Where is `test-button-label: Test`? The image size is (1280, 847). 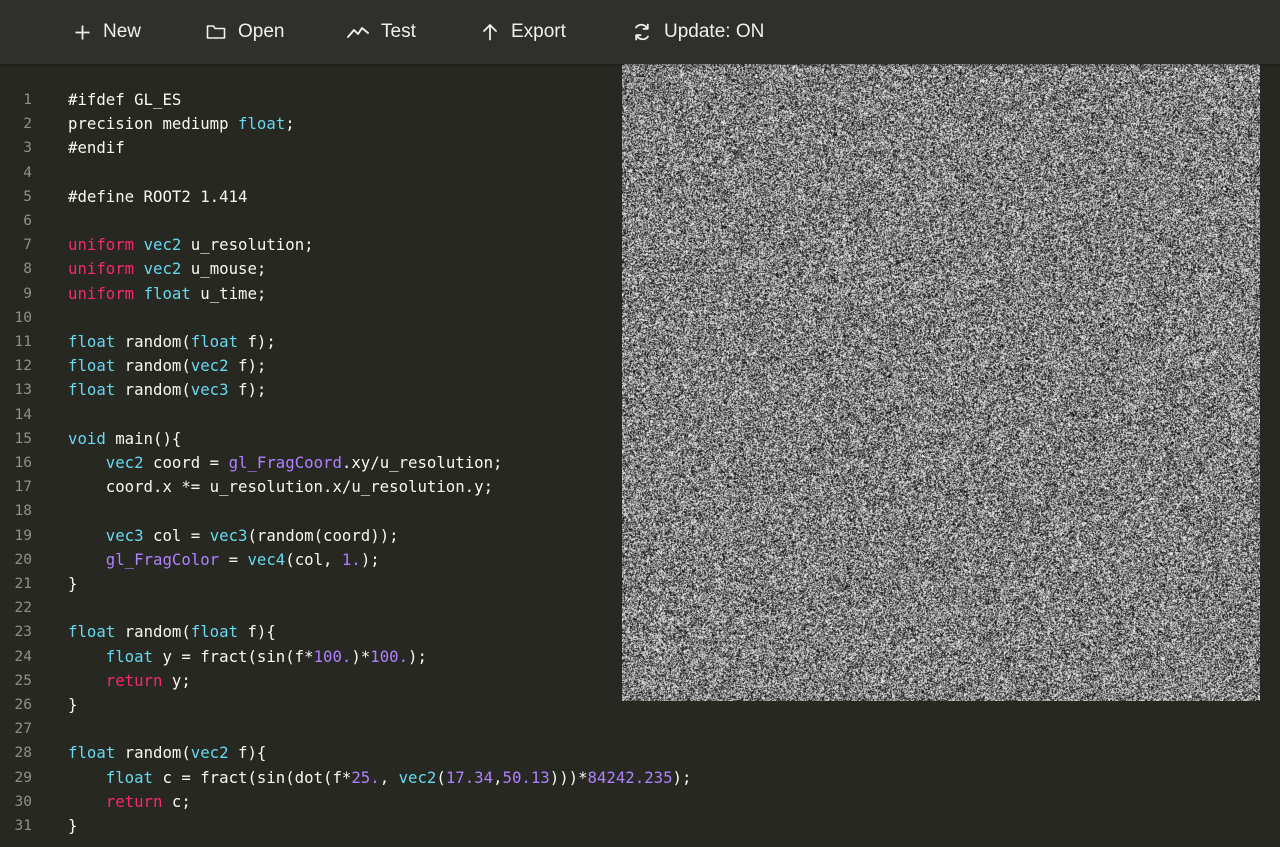 test-button-label: Test is located at coordinates (398, 31).